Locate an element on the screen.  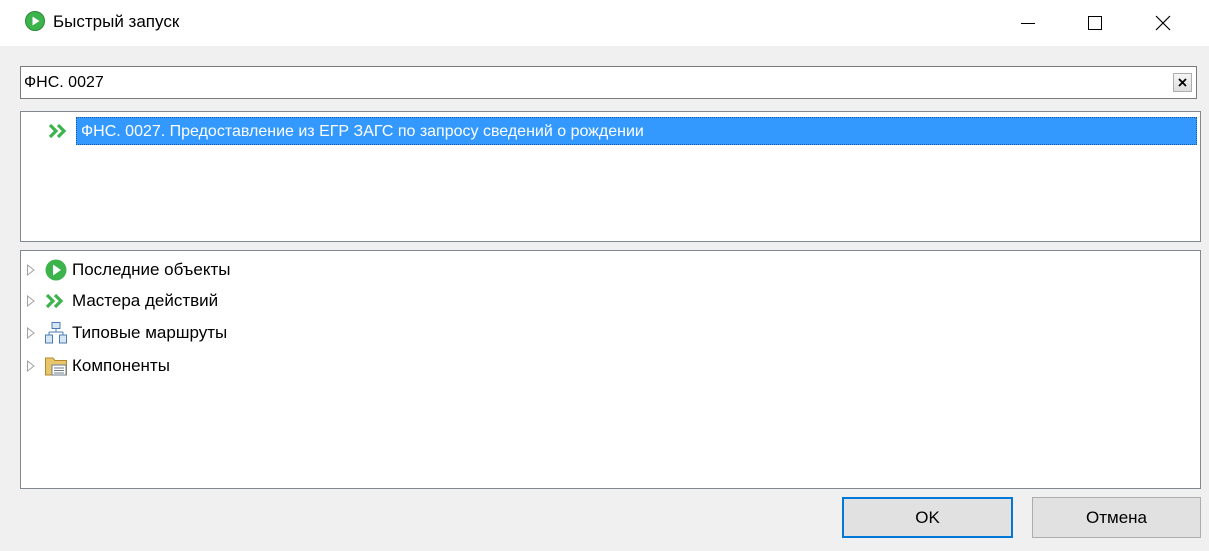
clear-icon is located at coordinates (1182, 82).